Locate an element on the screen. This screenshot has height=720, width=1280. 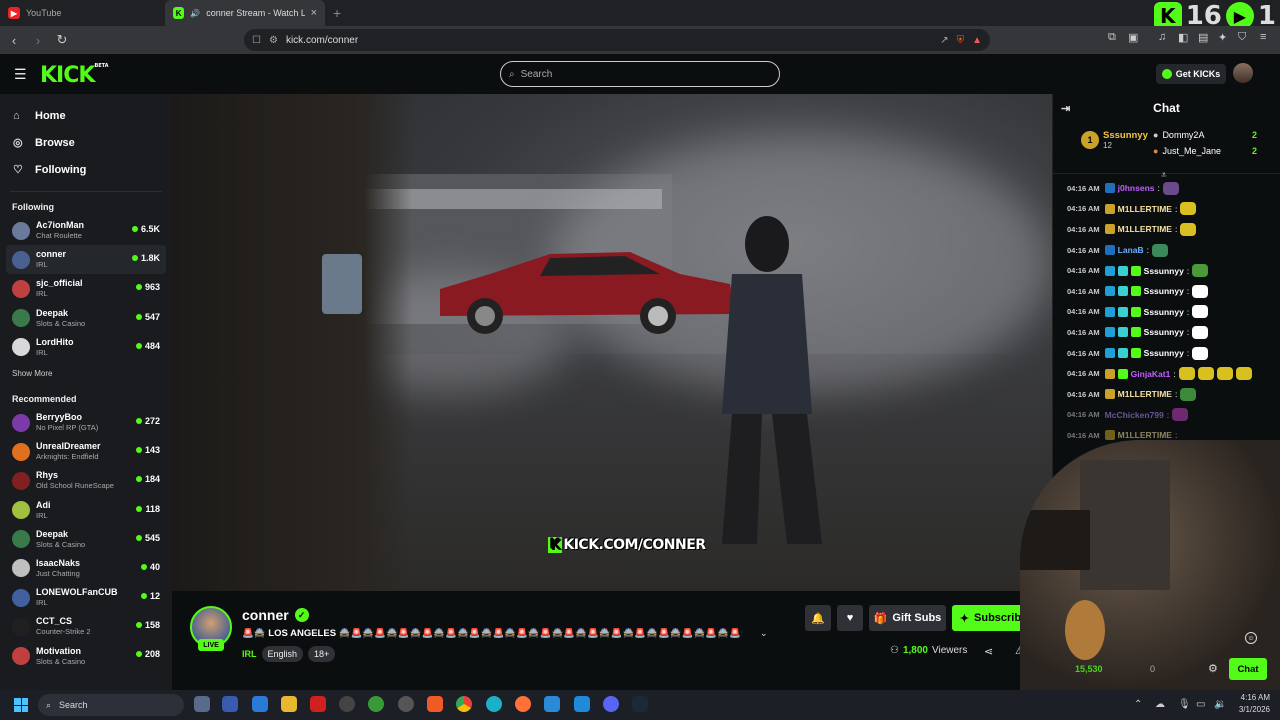
sidebar-channel: LONEWOLFanCUB IRL 12 is located at coordinates (86, 597).